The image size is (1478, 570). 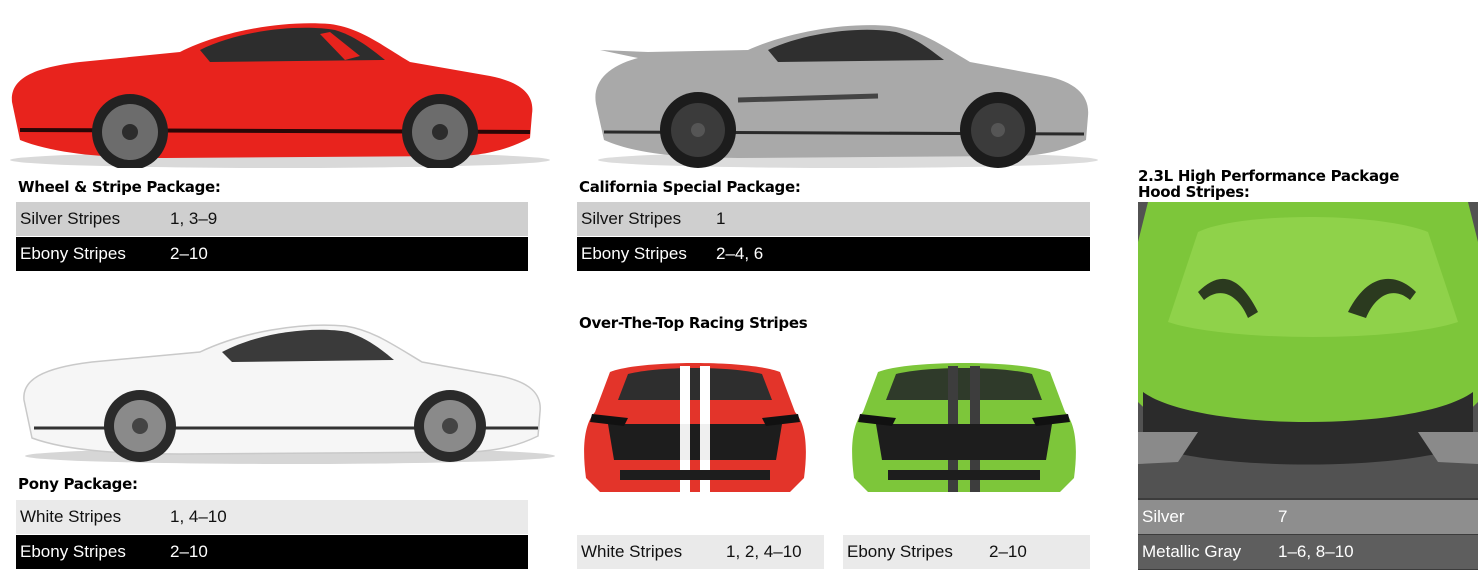 What do you see at coordinates (272, 219) in the screenshot?
I see `wheel-stripe-row-silver: Silver Stripes 1, 3–9` at bounding box center [272, 219].